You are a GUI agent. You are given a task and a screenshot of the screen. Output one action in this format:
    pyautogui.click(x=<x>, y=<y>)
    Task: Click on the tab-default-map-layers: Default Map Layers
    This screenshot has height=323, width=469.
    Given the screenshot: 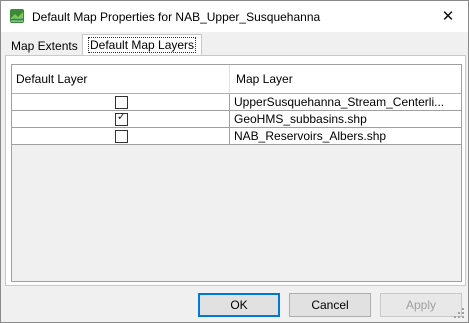 What is the action you would take?
    pyautogui.click(x=142, y=45)
    